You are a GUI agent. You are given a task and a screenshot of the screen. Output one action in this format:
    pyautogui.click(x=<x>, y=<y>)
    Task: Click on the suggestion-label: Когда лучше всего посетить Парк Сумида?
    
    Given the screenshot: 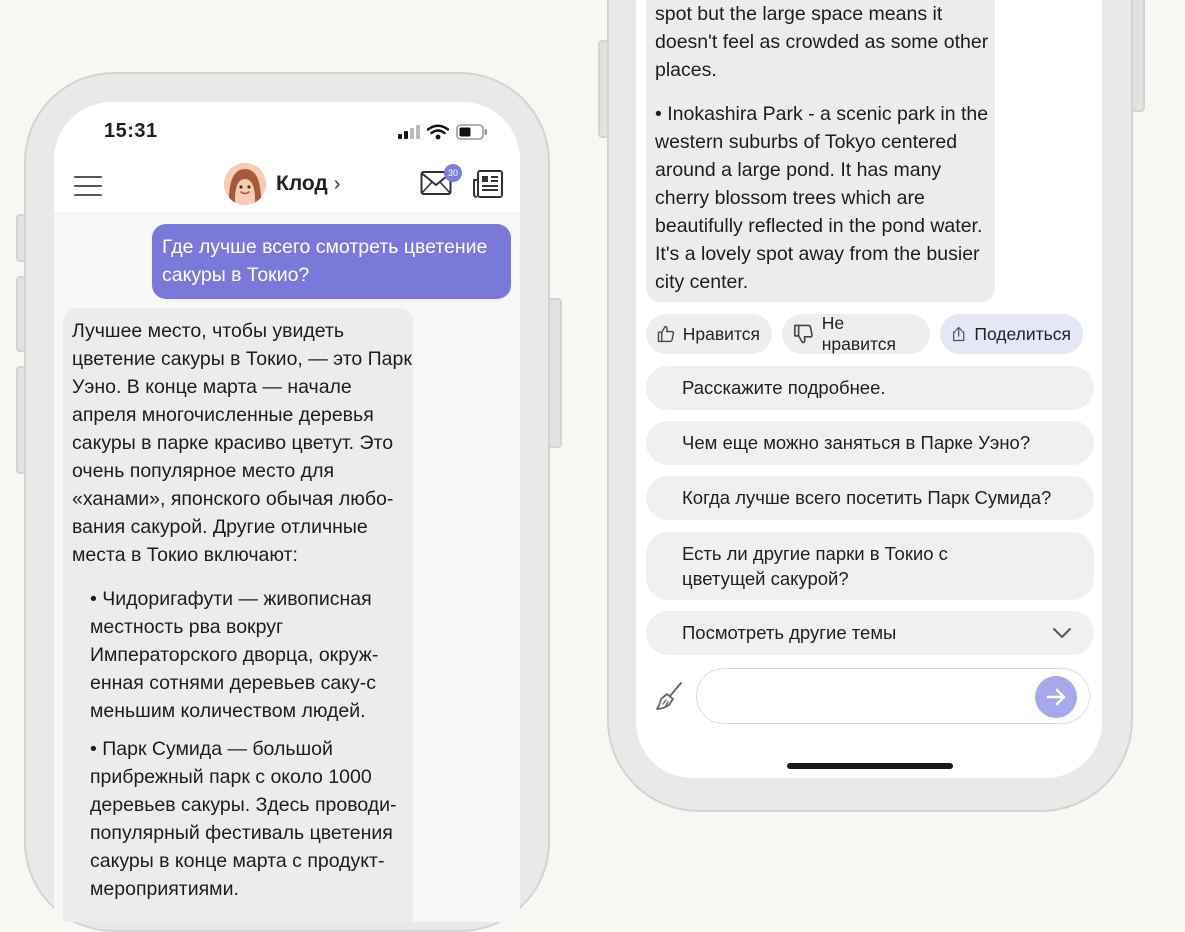 What is the action you would take?
    pyautogui.click(x=867, y=497)
    